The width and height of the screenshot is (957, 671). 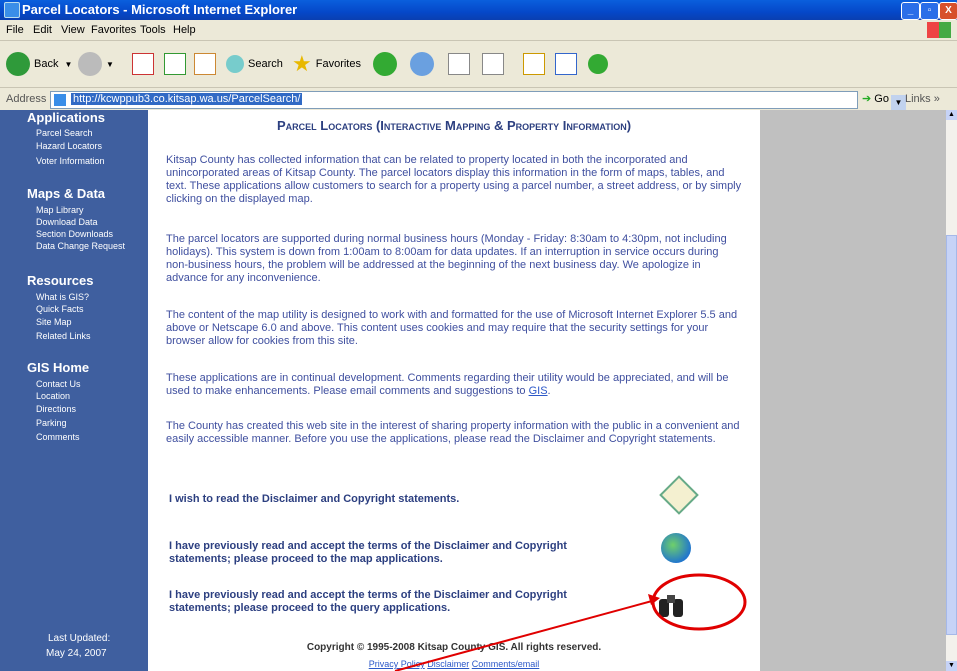 What do you see at coordinates (67, 222) in the screenshot?
I see `sidebar-item-download-data: Download Data` at bounding box center [67, 222].